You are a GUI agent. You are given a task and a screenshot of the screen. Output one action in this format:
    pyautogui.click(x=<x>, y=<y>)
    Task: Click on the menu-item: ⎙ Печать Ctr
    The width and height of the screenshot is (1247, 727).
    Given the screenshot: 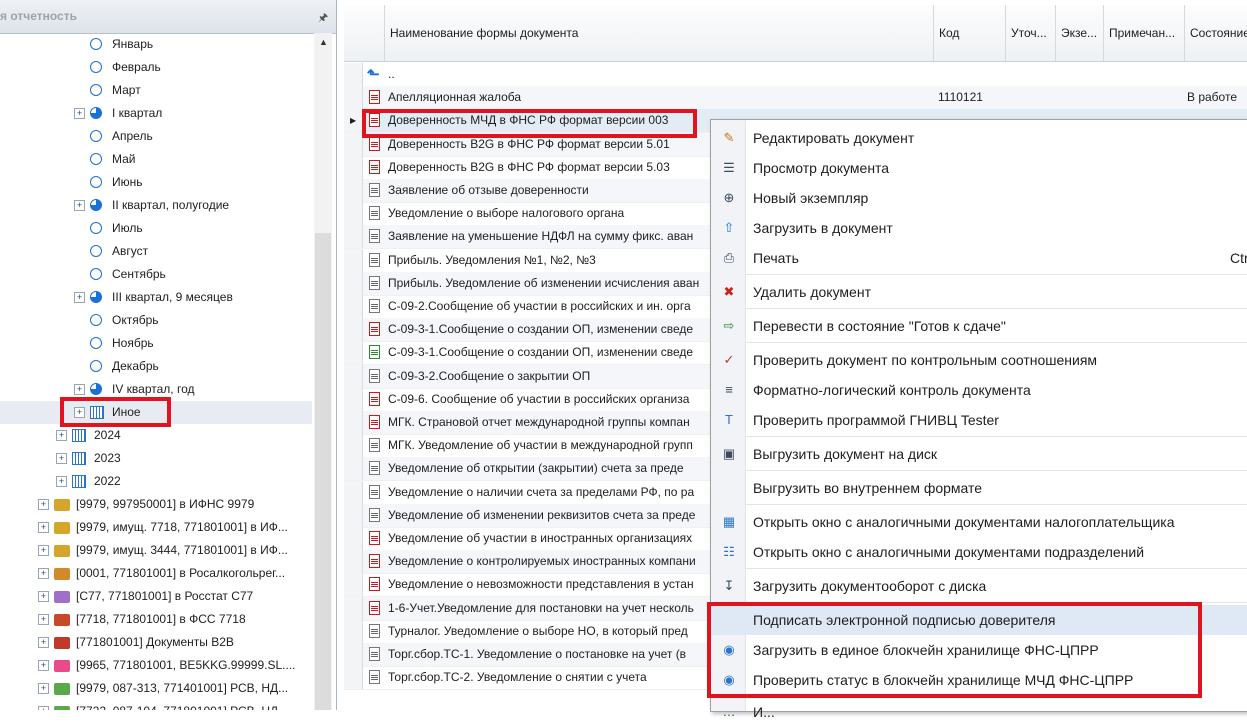 What is the action you would take?
    pyautogui.click(x=979, y=258)
    